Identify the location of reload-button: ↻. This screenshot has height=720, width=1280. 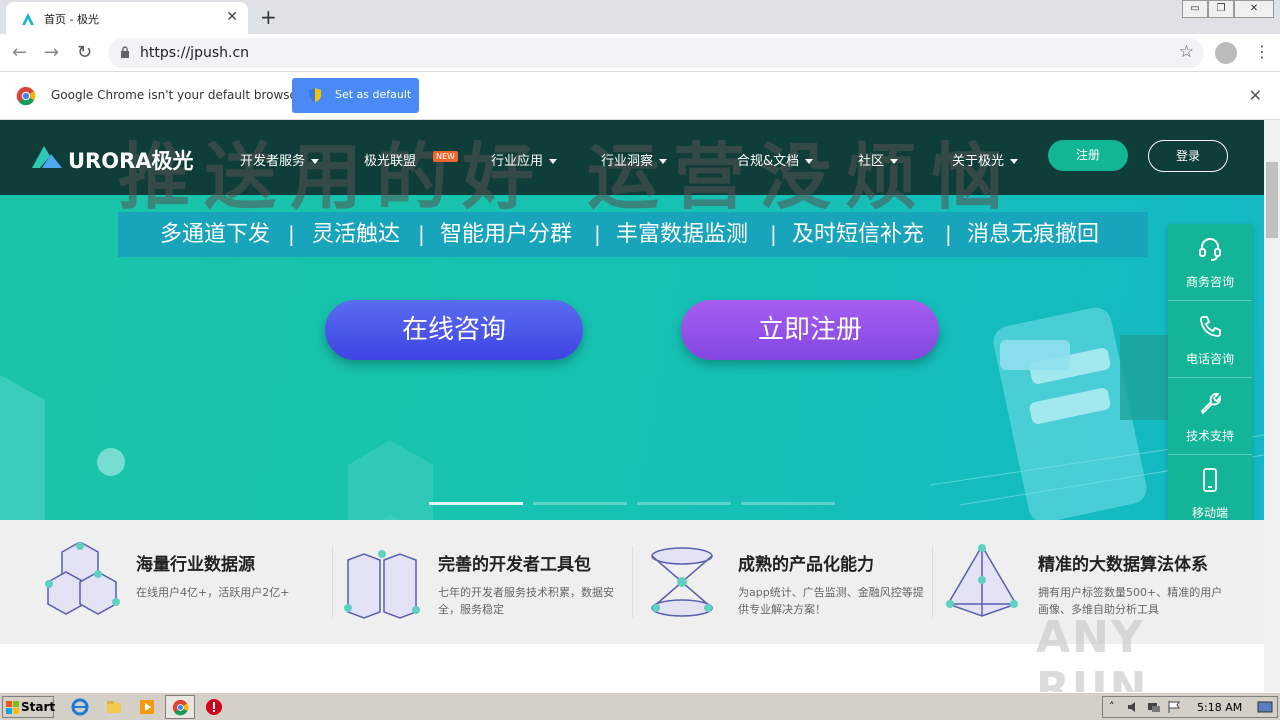
(84, 52).